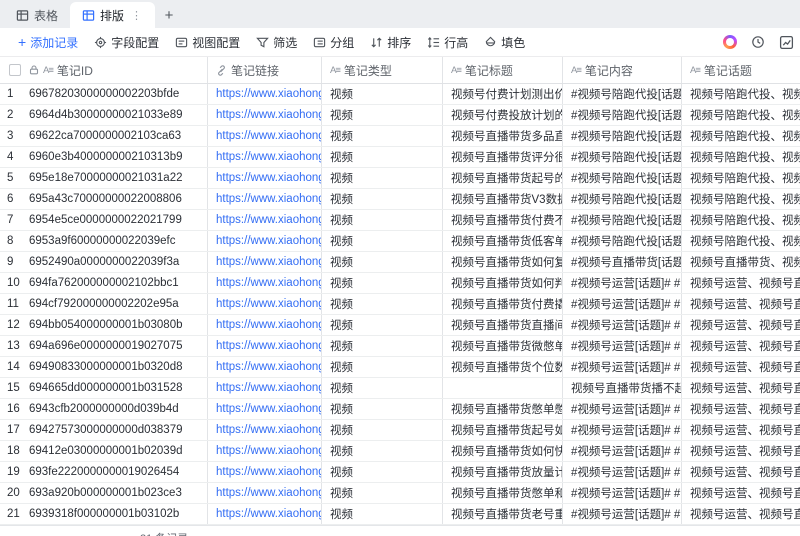 The width and height of the screenshot is (800, 536). What do you see at coordinates (14, 409) in the screenshot?
I see `row-number: 16` at bounding box center [14, 409].